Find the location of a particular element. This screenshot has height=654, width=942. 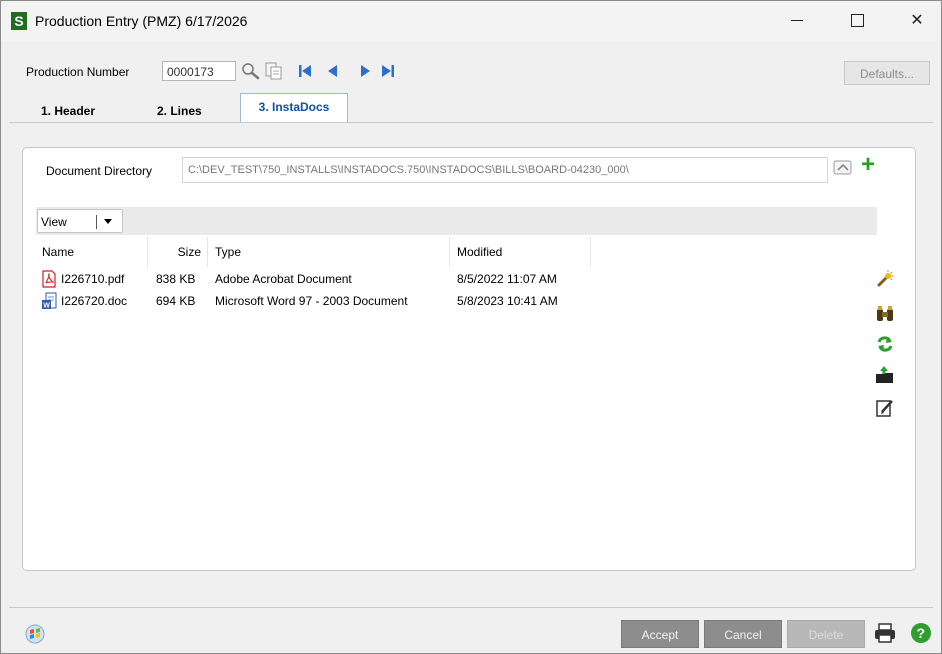

cancel-button: Cancel is located at coordinates (743, 634).